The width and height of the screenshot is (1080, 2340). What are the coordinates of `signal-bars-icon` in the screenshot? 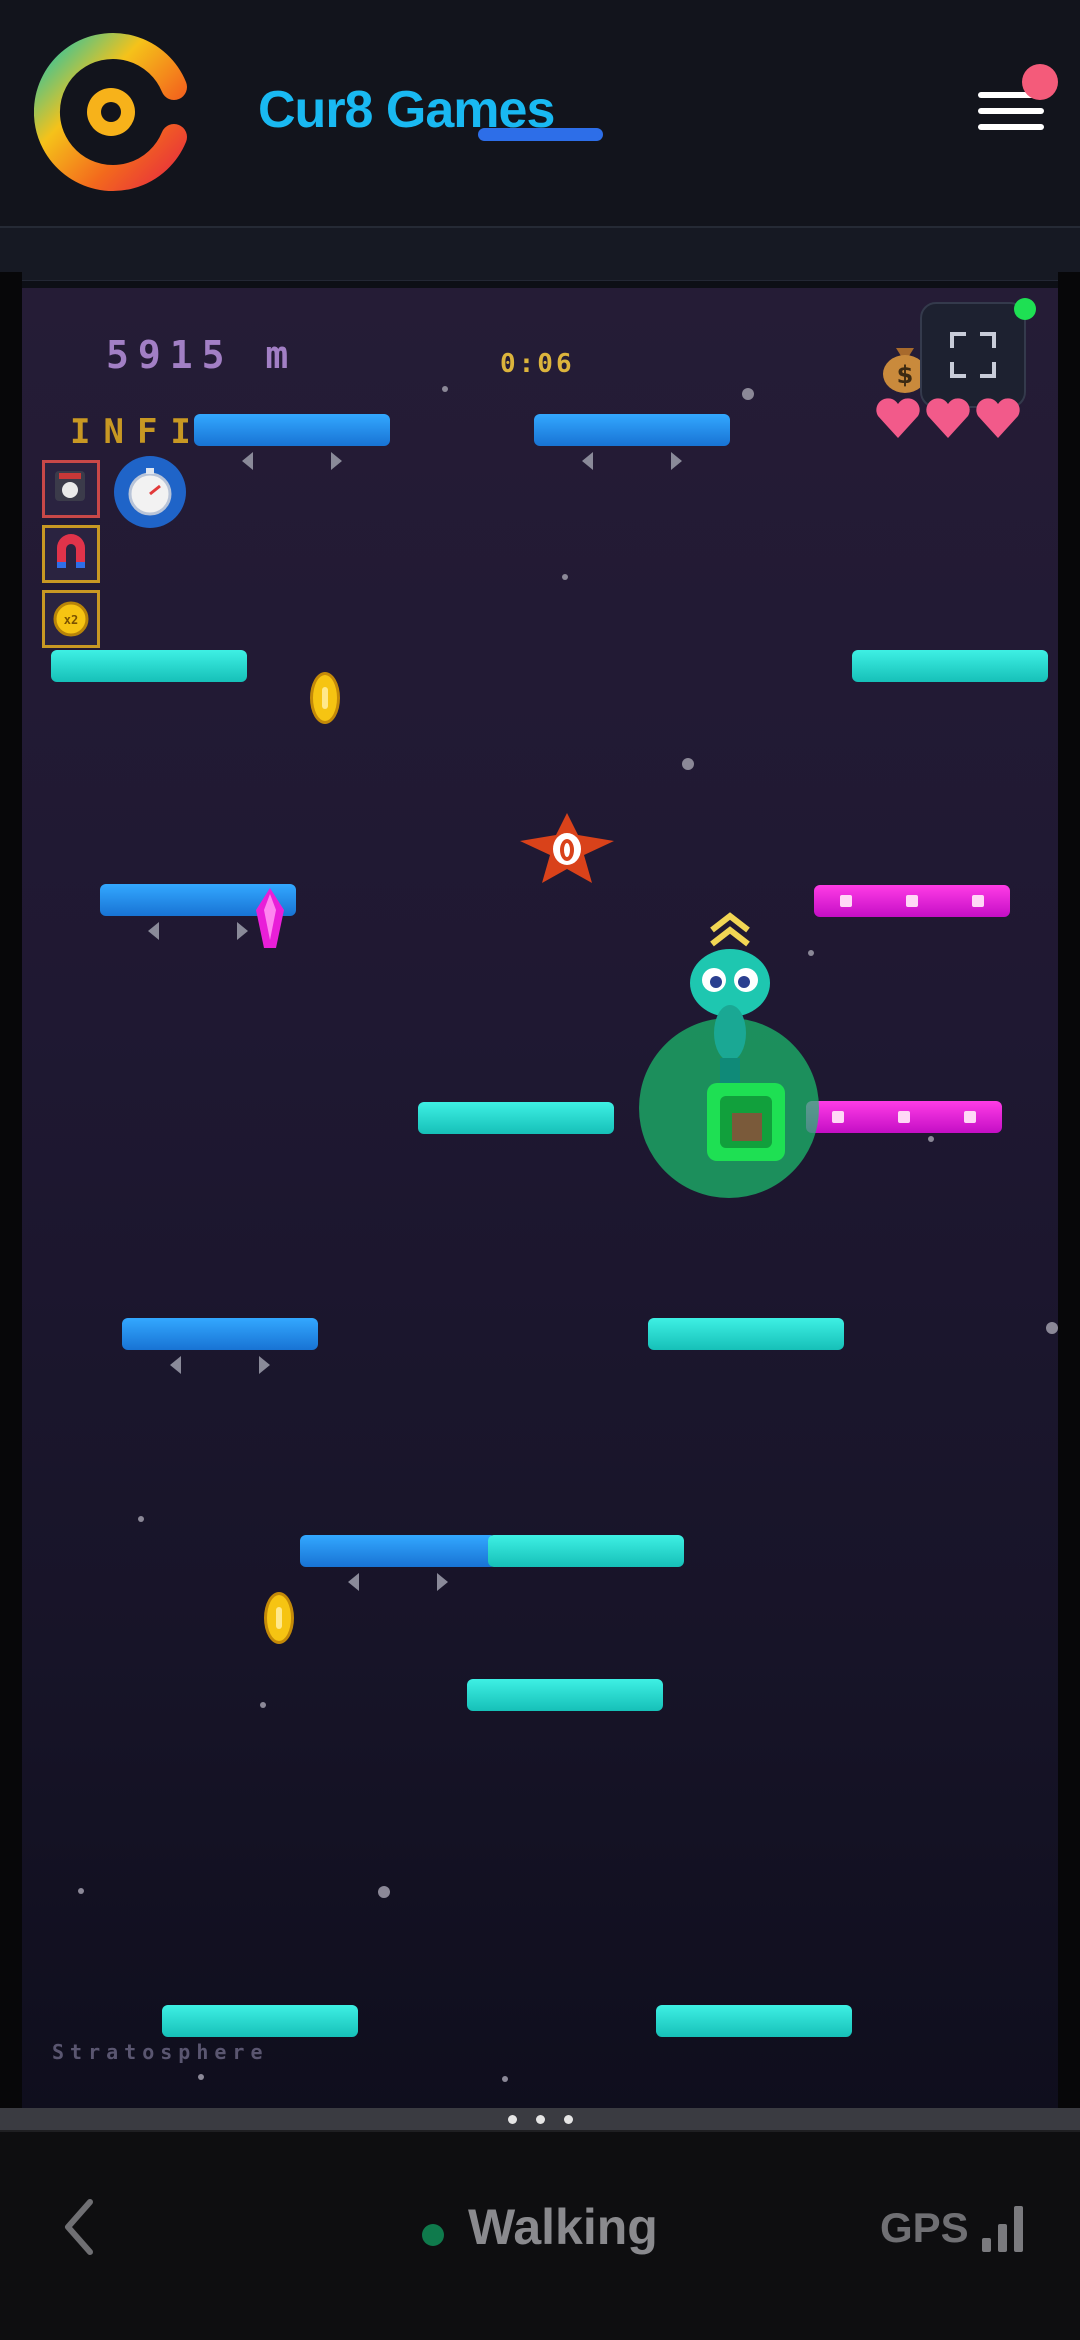 It's located at (1004, 2228).